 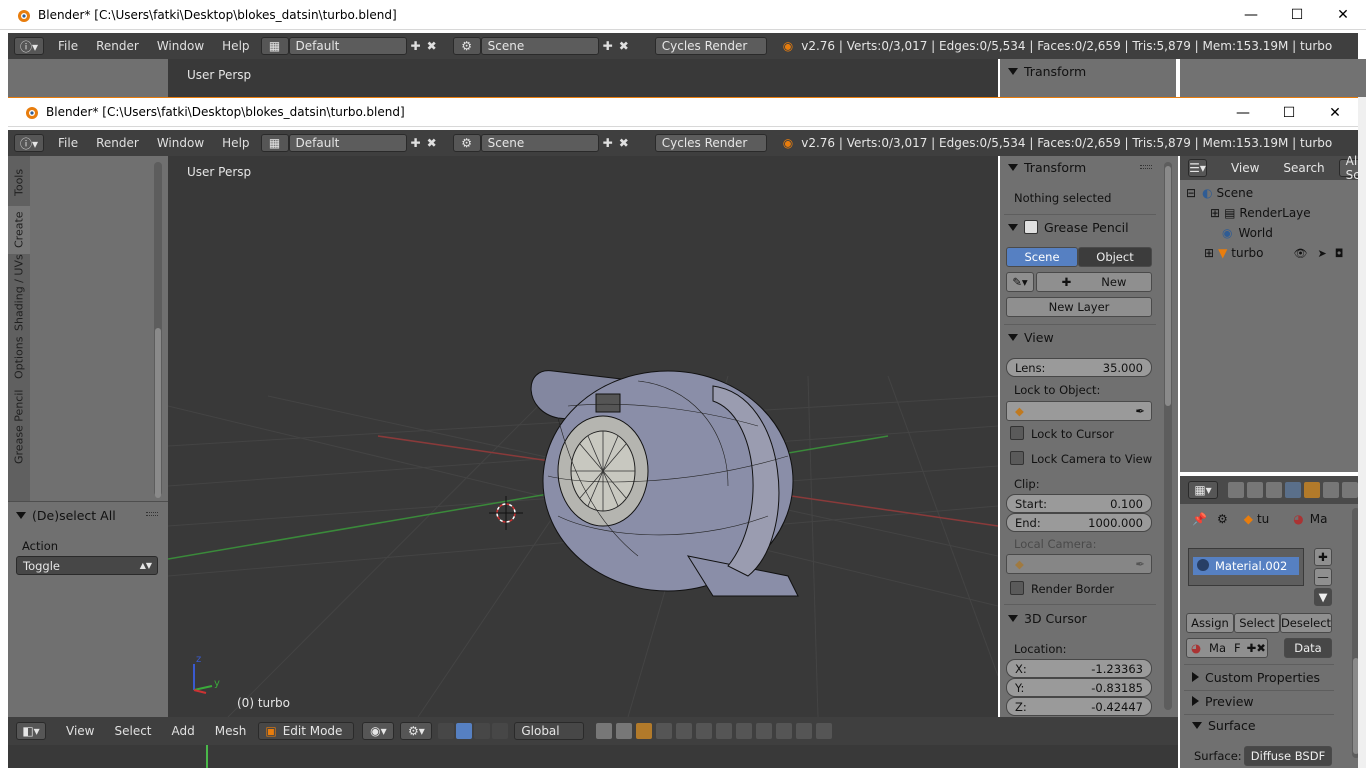 I want to click on mode-select: ▣ Edit Mode, so click(x=306, y=731).